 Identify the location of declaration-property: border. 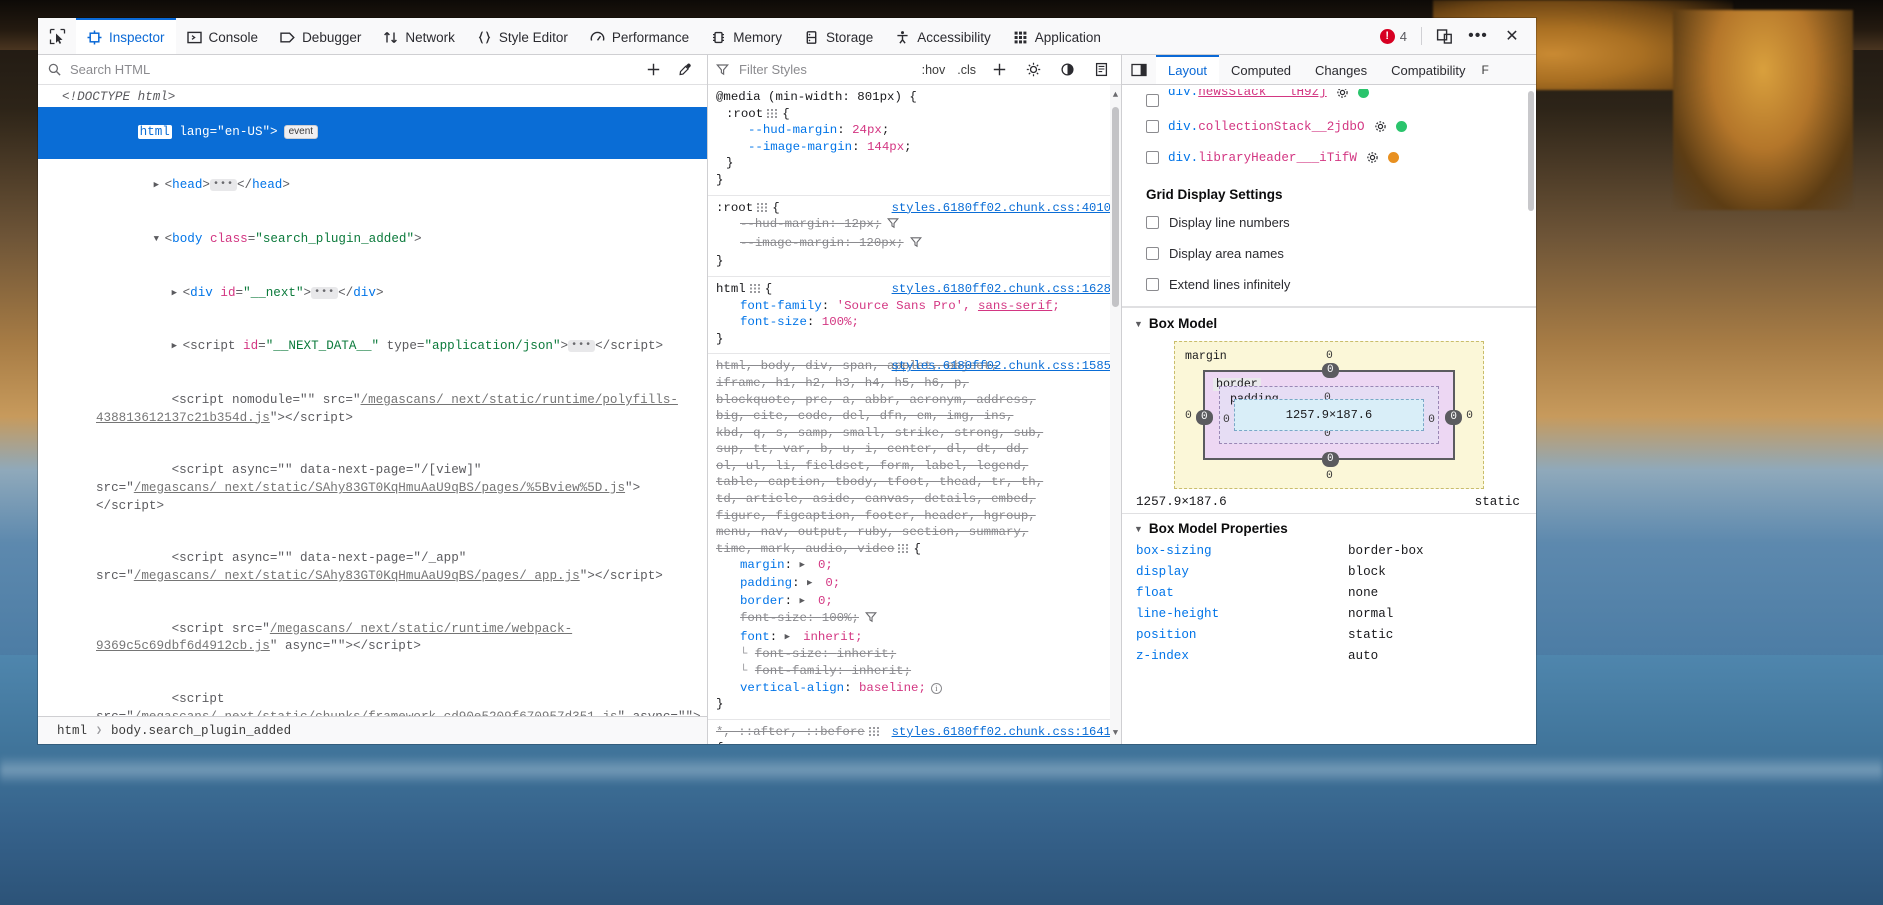
(762, 601).